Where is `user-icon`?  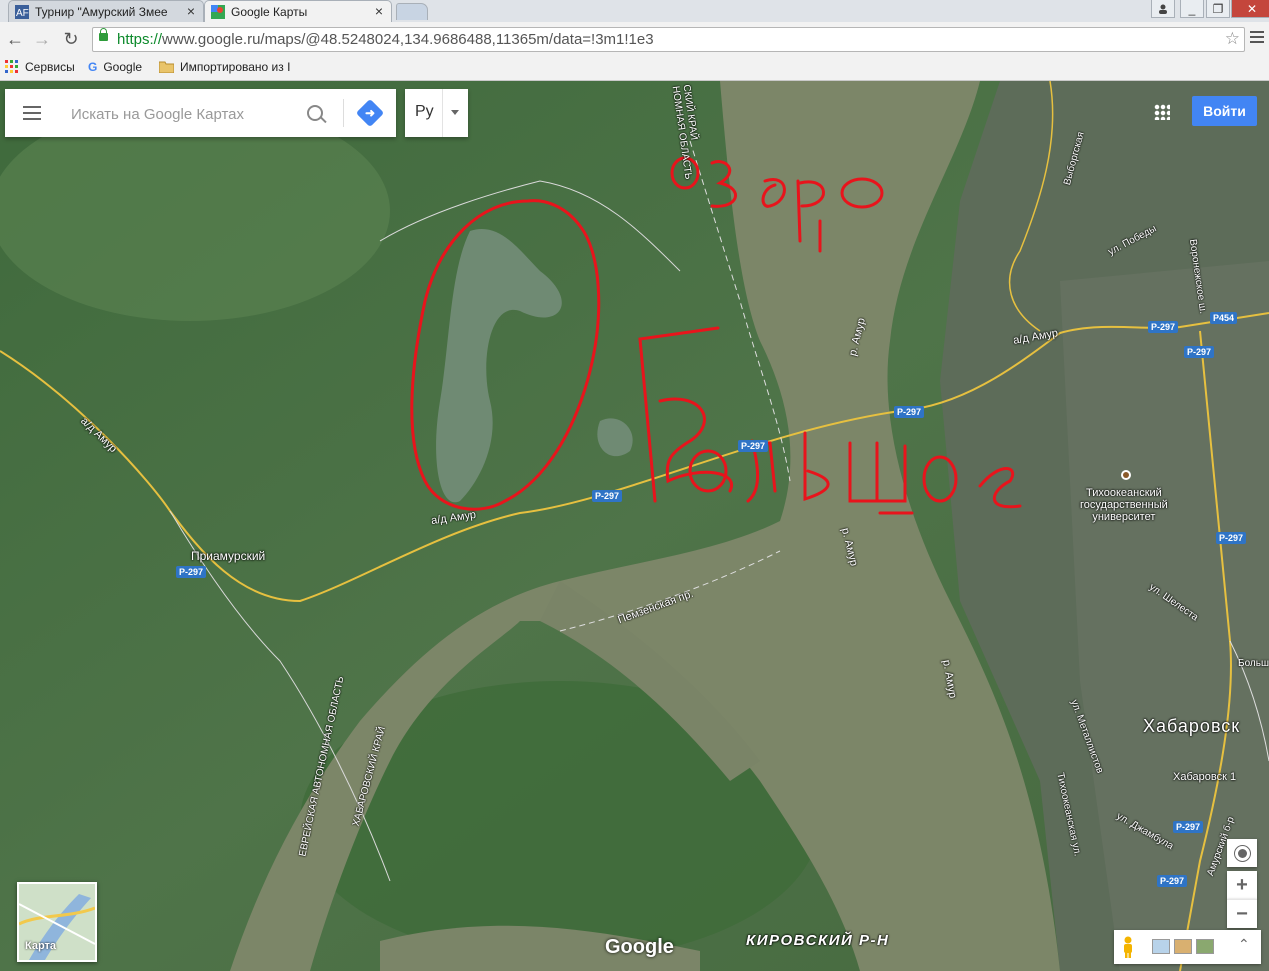 user-icon is located at coordinates (1163, 9).